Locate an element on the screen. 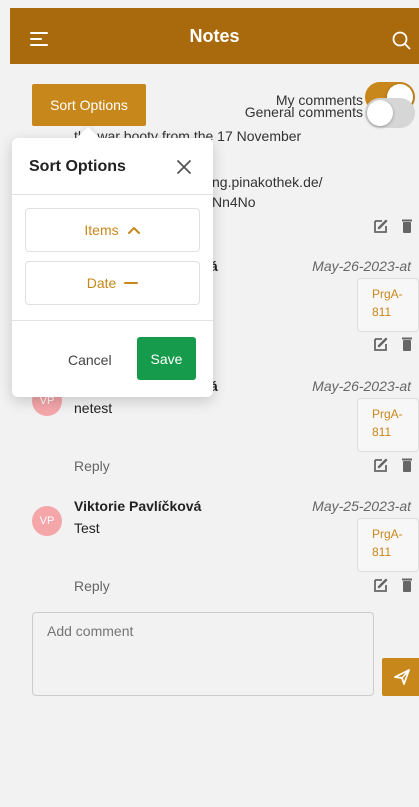  general-comments-toggle is located at coordinates (390, 113).